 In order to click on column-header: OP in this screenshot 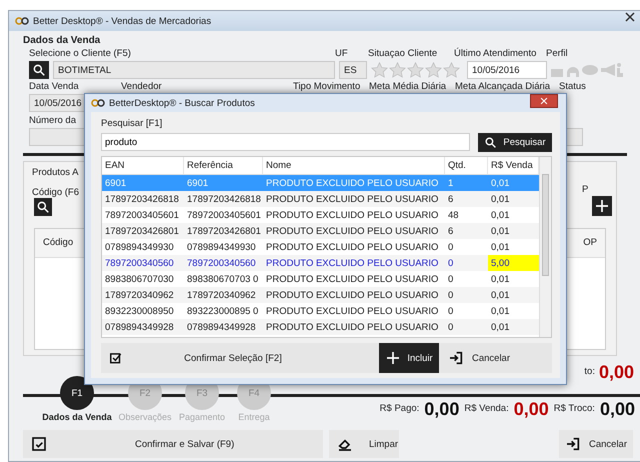, I will do `click(590, 243)`.